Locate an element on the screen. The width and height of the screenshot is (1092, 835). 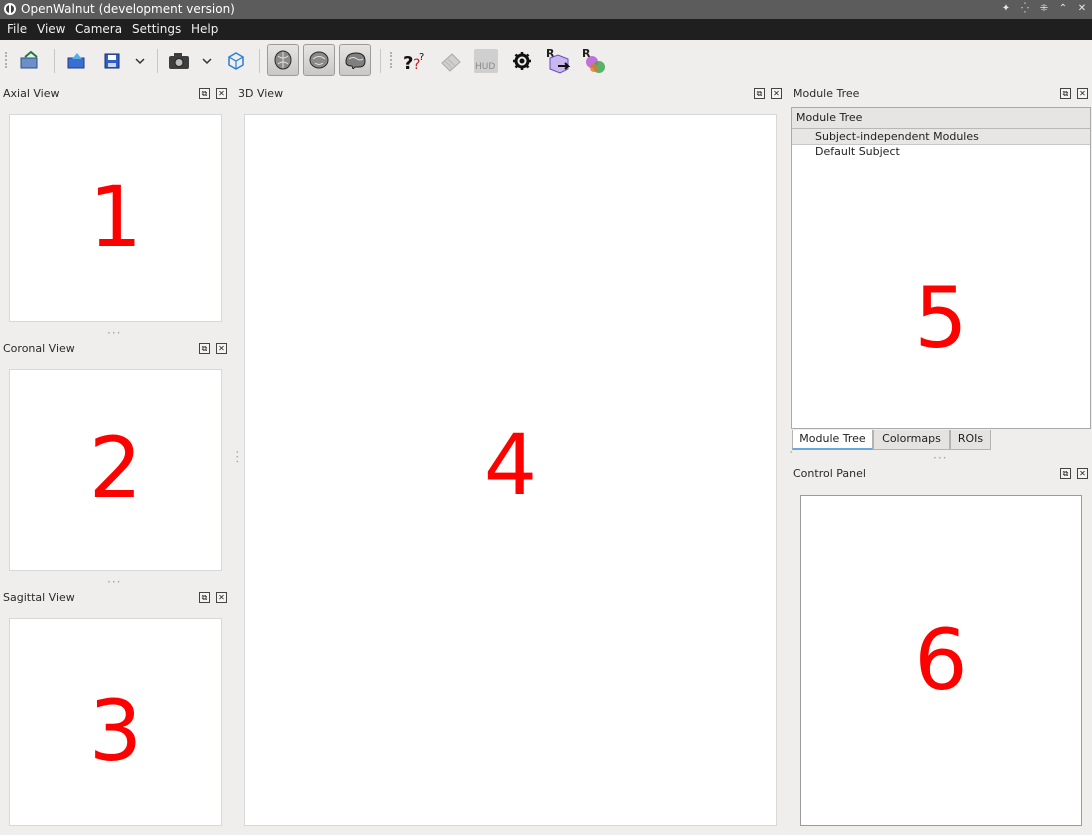
coronal-view-title: Coronal View is located at coordinates (39, 348).